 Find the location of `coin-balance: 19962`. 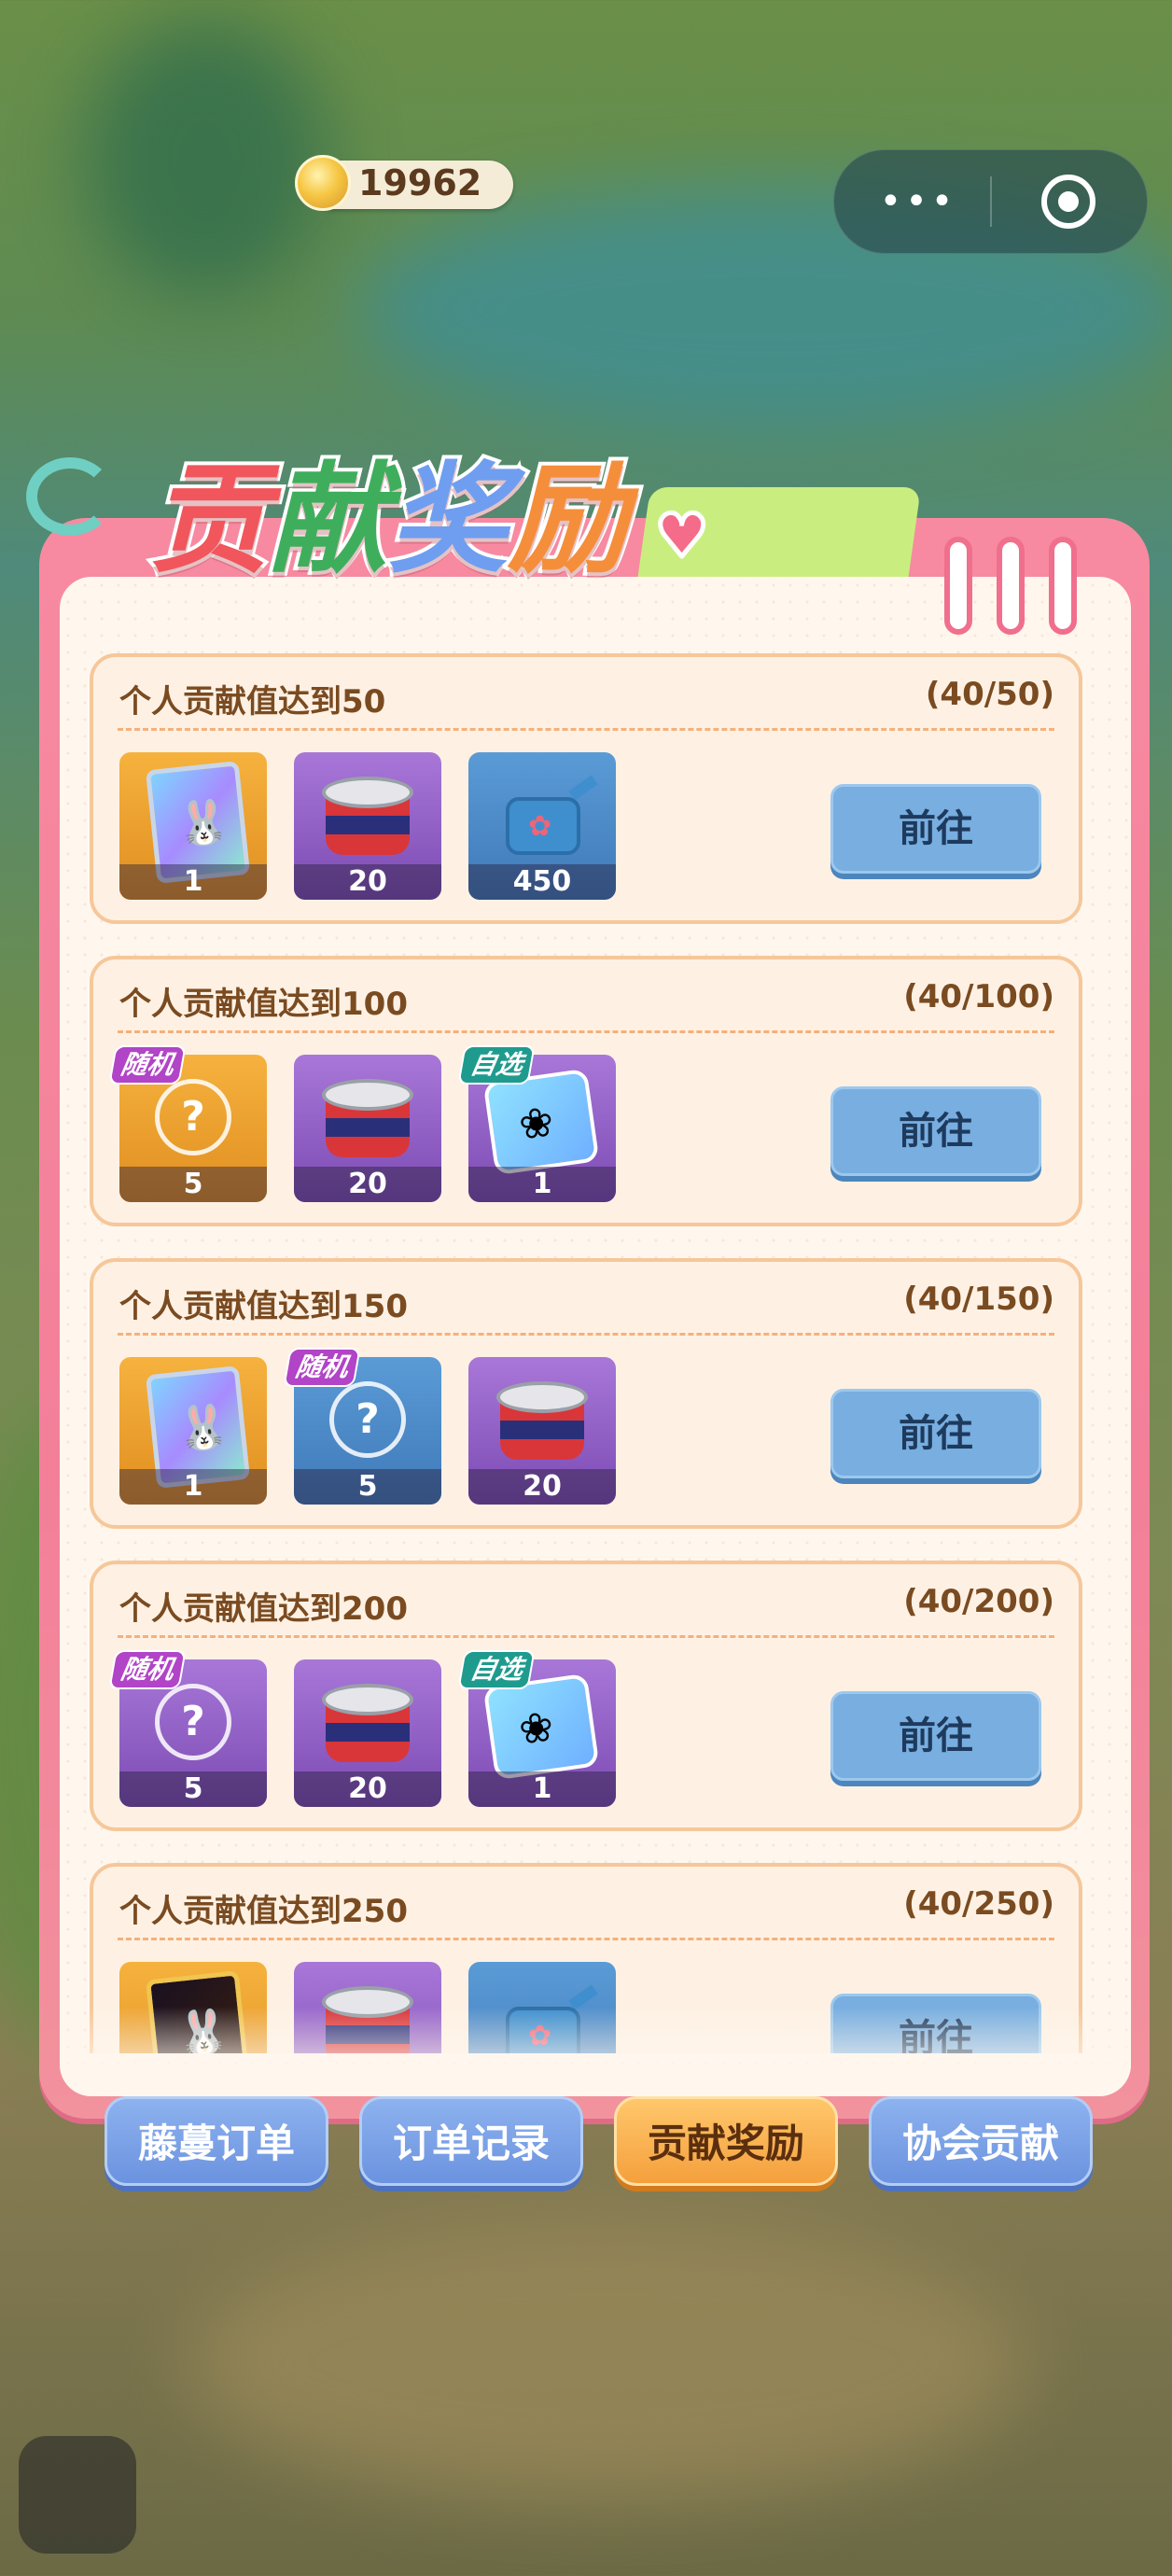

coin-balance: 19962 is located at coordinates (420, 182).